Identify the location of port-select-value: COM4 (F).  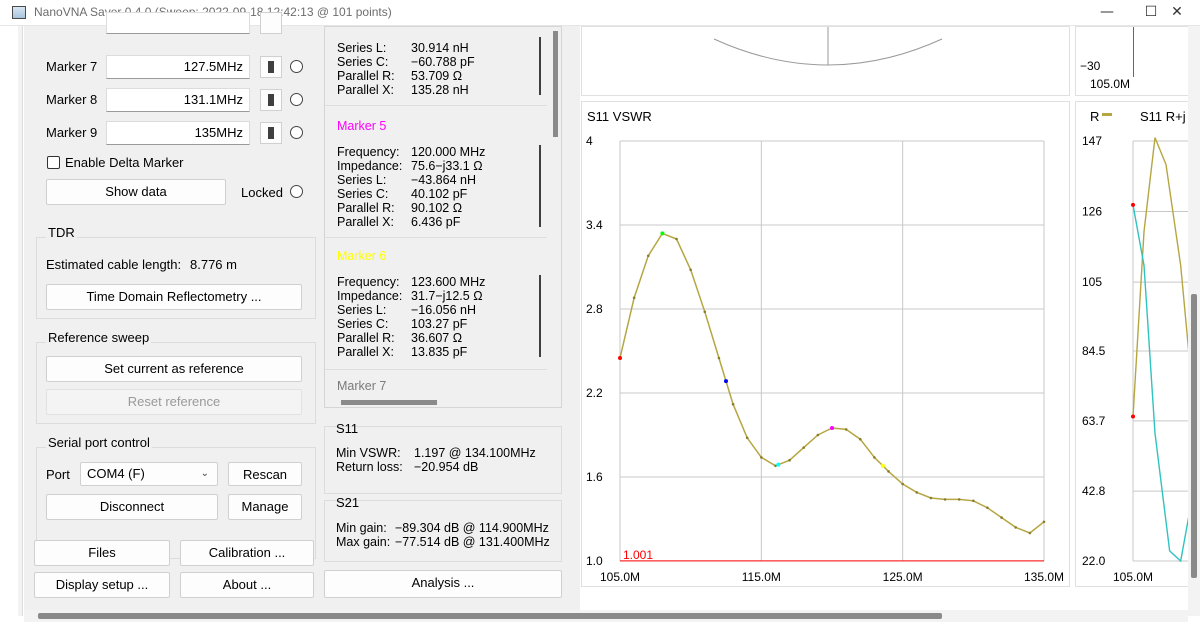
(116, 473).